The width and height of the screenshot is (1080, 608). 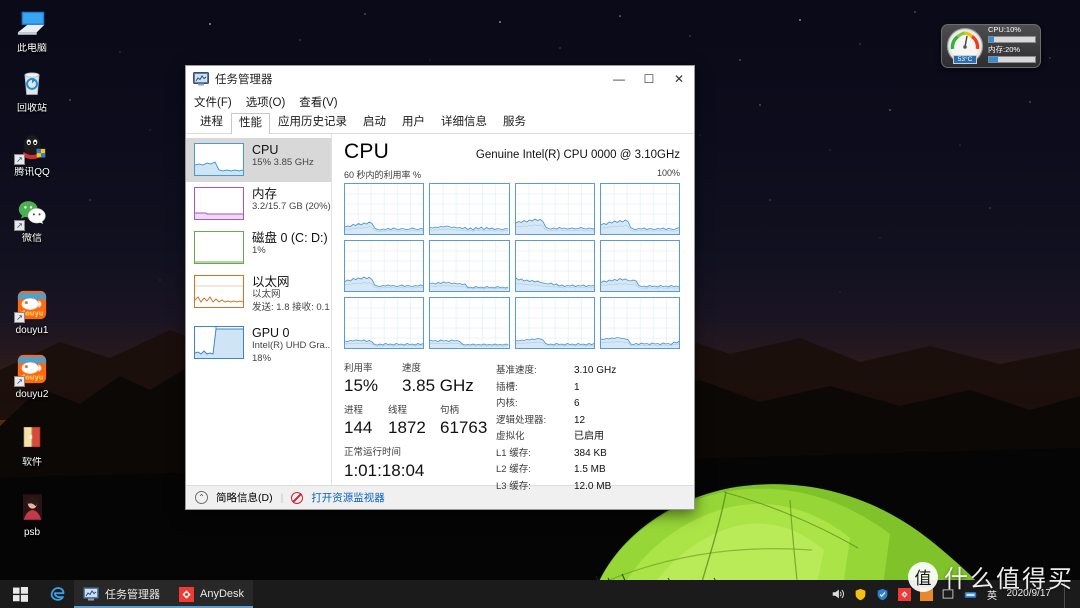 What do you see at coordinates (1032, 594) in the screenshot?
I see `clock: 2020/9/17` at bounding box center [1032, 594].